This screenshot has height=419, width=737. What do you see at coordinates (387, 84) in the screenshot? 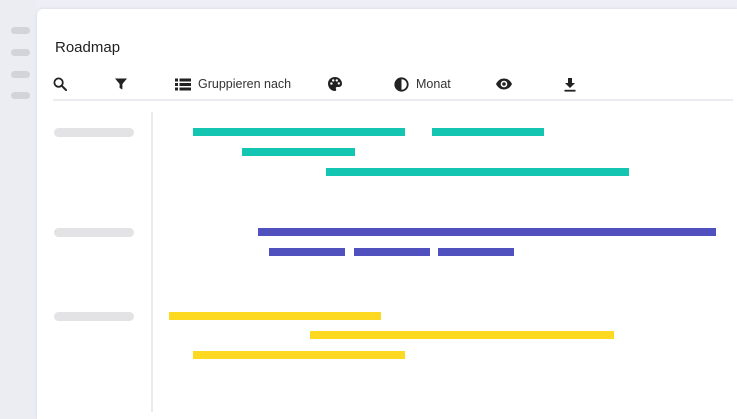
I see `toolbar: Gruppieren nach Monat` at bounding box center [387, 84].